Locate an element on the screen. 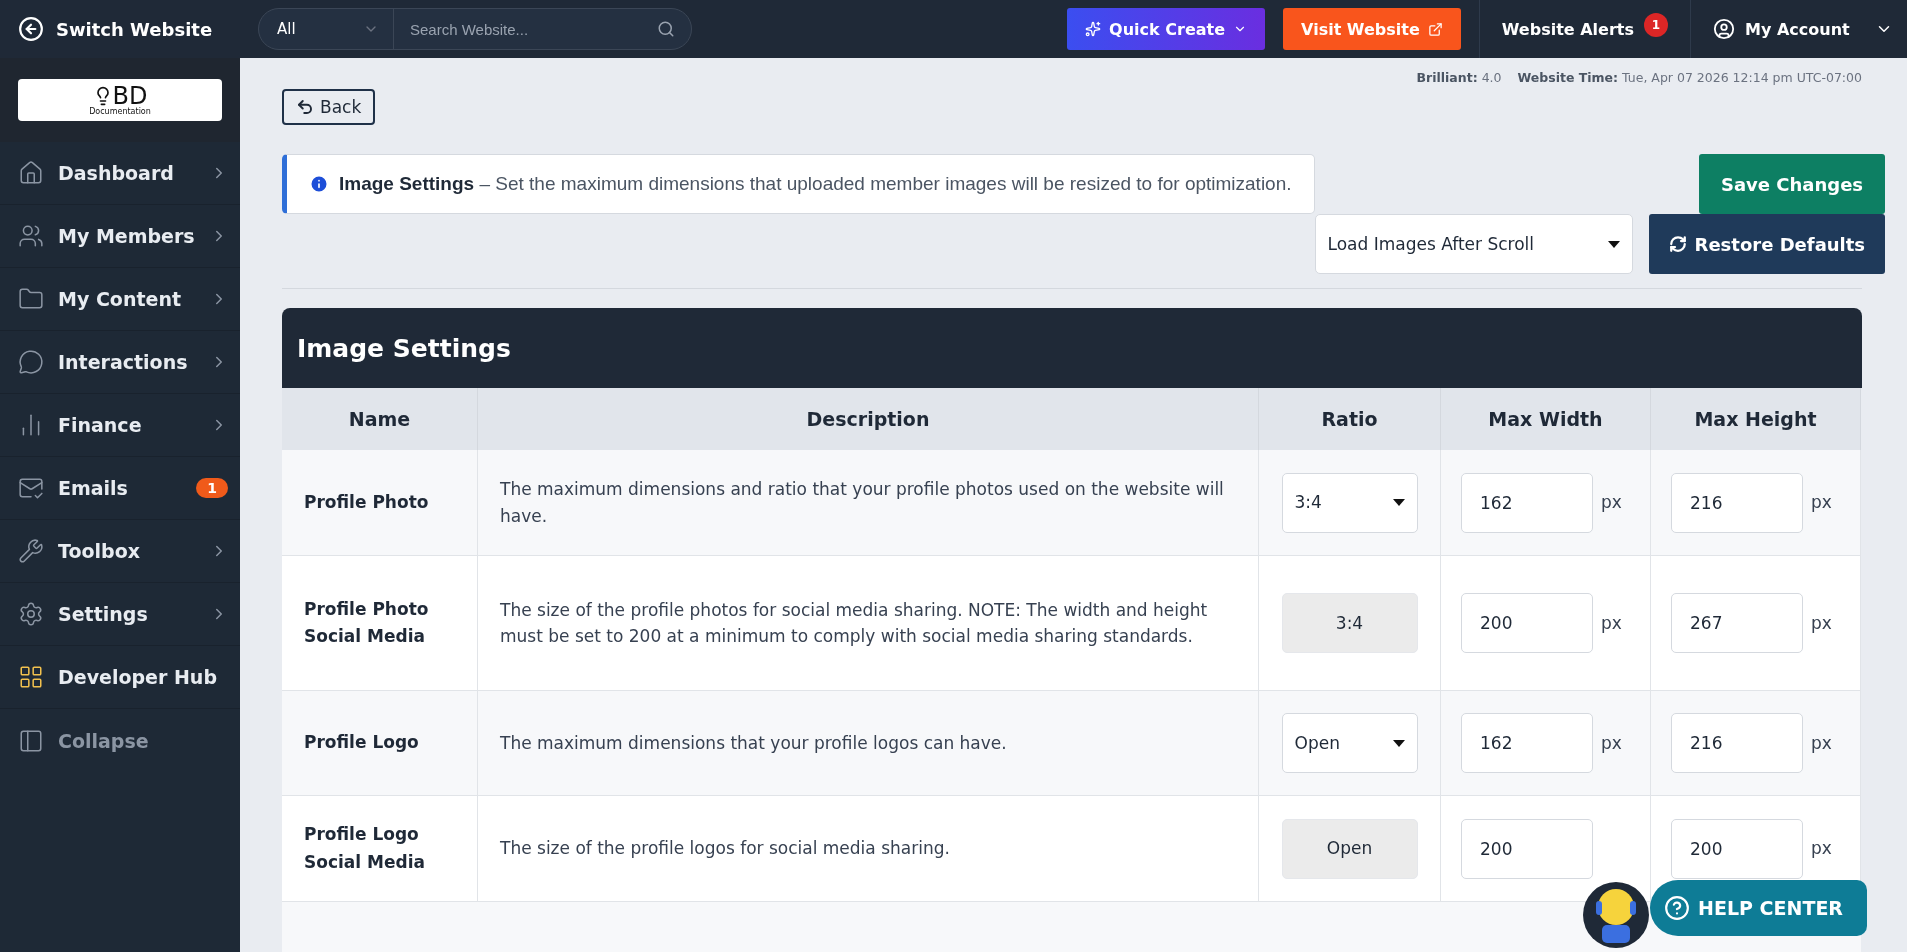 Image resolution: width=1907 pixels, height=952 pixels. chat-icon is located at coordinates (31, 362).